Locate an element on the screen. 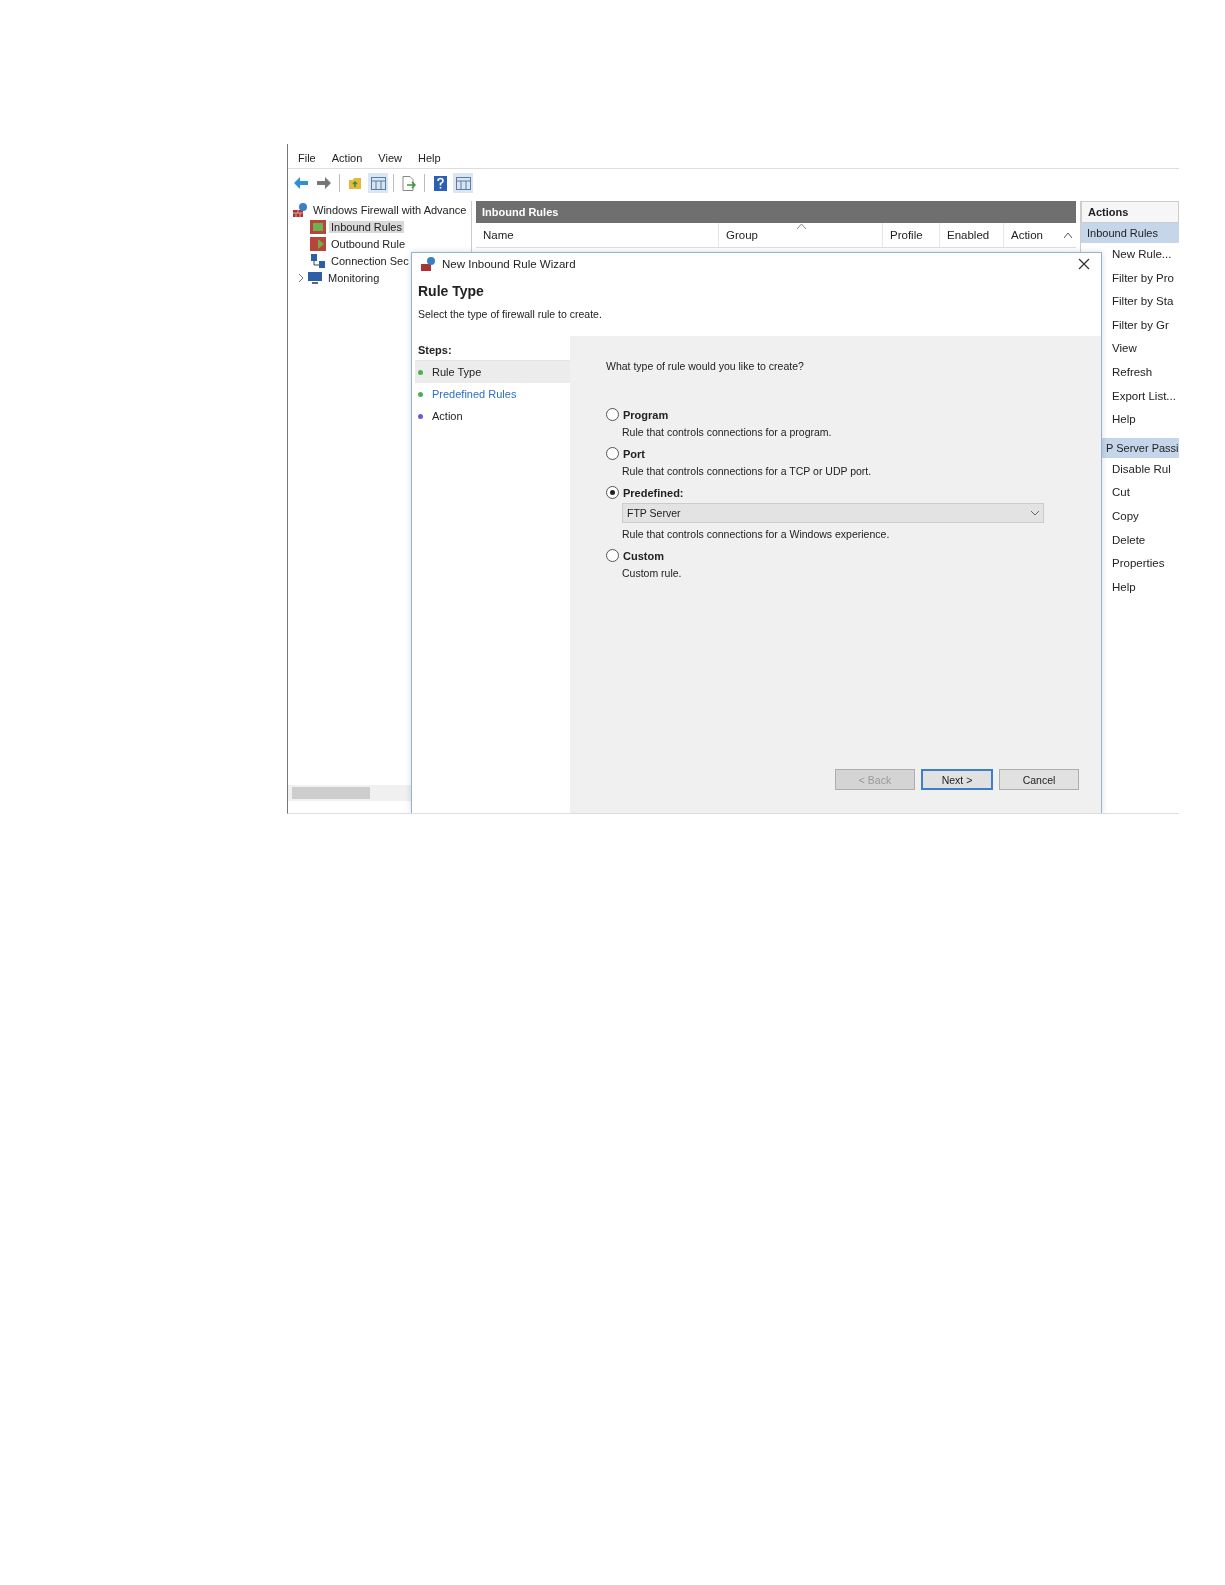  page-heading: Rule Type is located at coordinates (451, 291).